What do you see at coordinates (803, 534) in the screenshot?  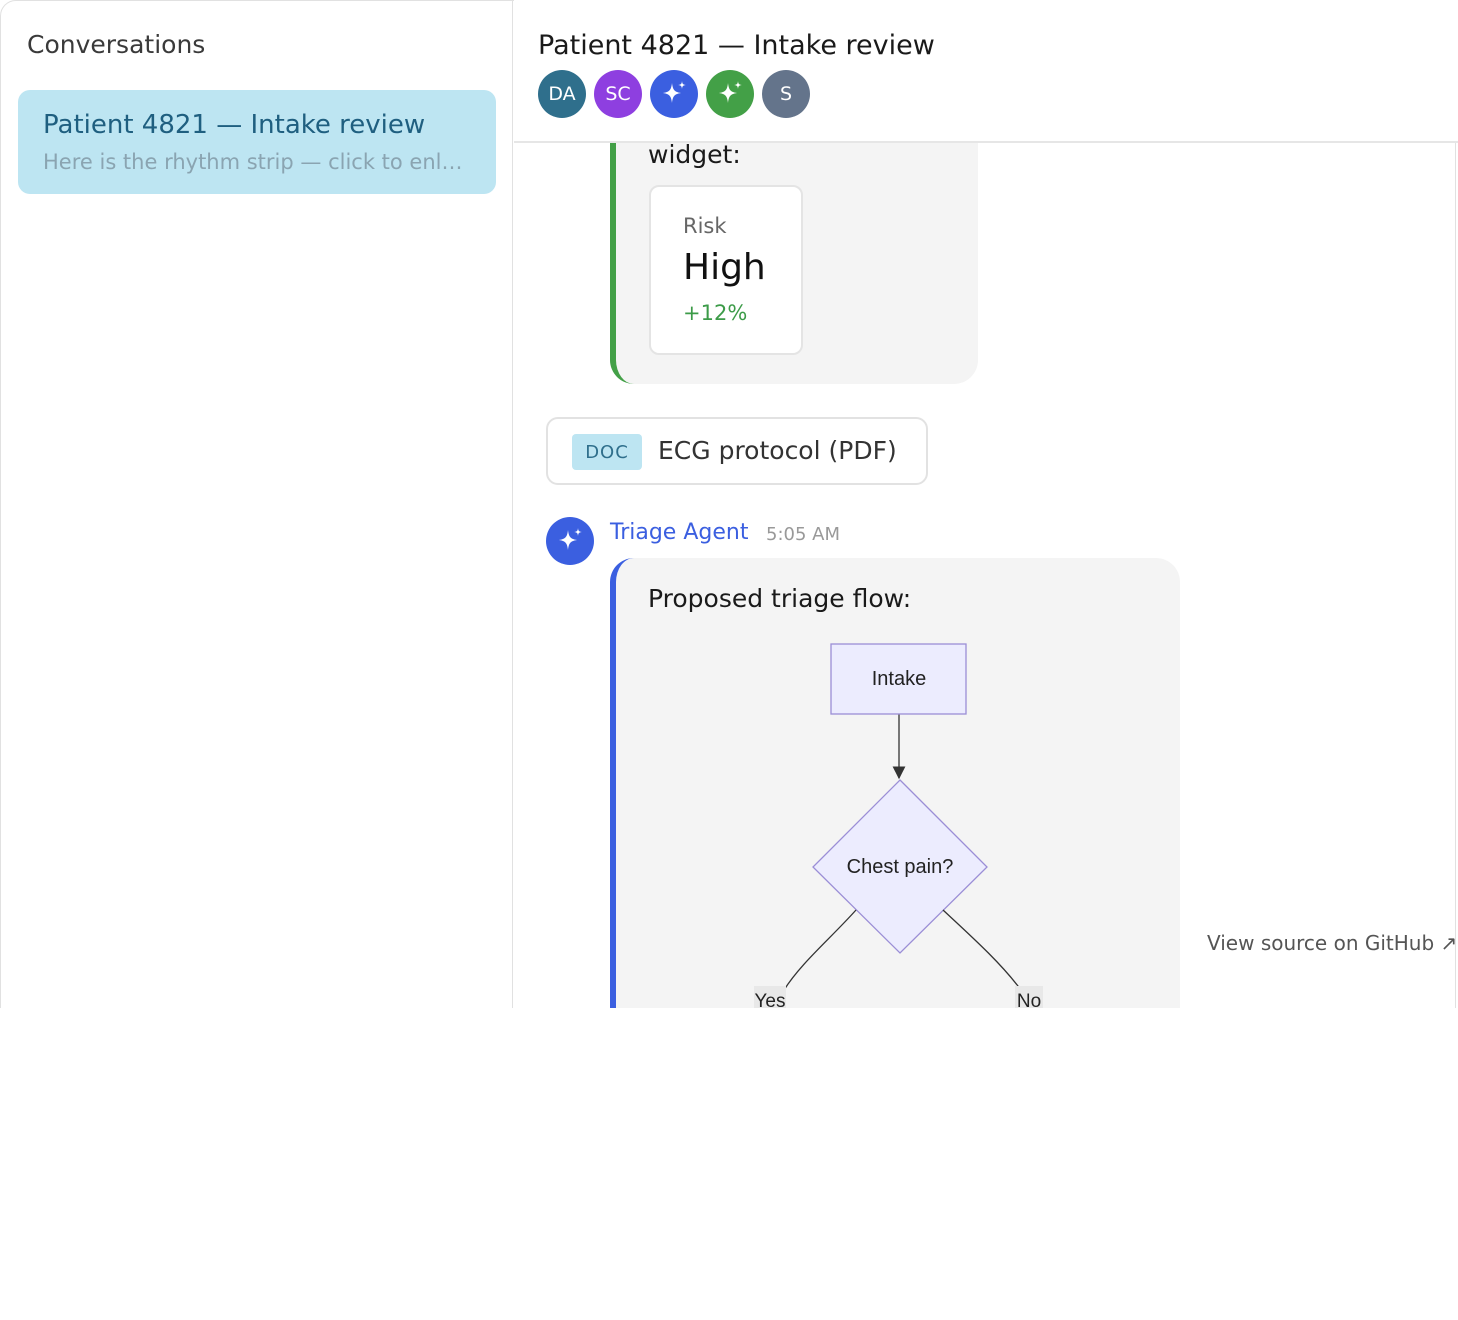 I see `message-timestamp: 5:05 AM` at bounding box center [803, 534].